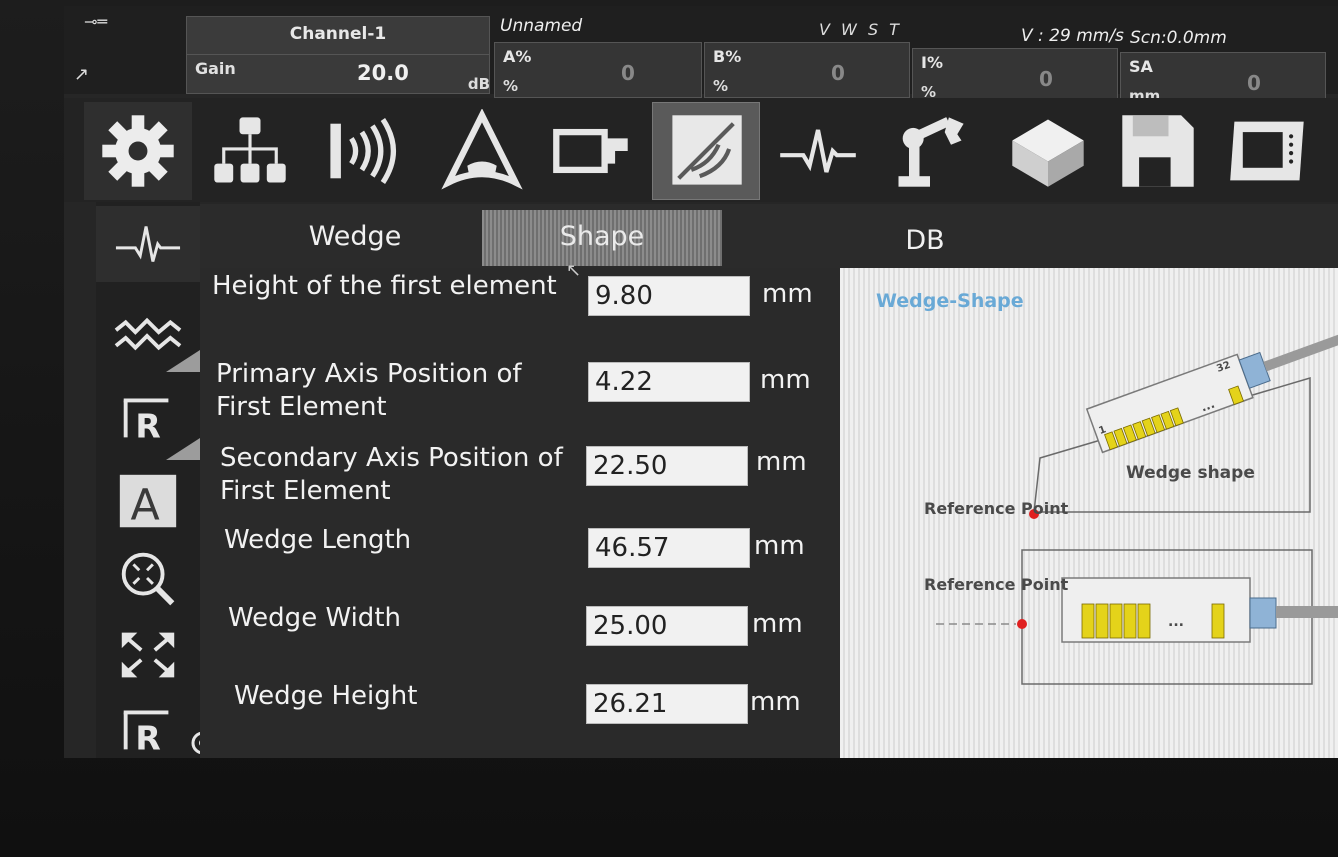  I want to click on expand-arrows-icon, so click(148, 655).